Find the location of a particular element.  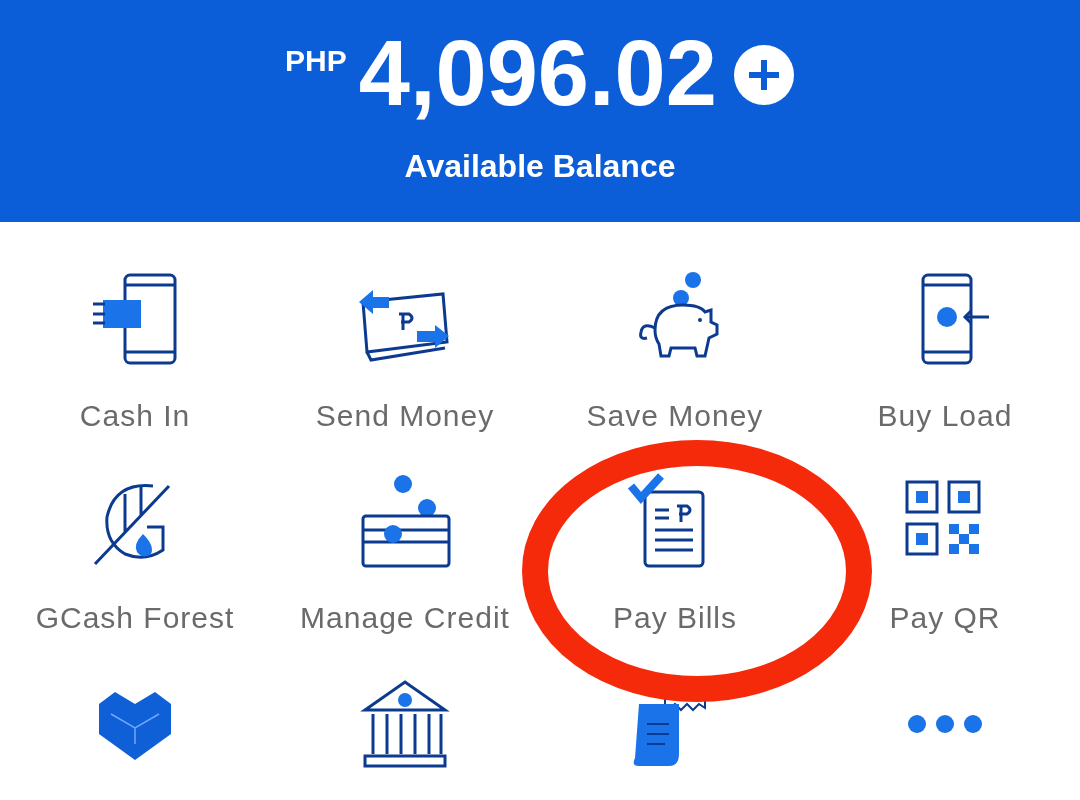

add-icon is located at coordinates (763, 75).